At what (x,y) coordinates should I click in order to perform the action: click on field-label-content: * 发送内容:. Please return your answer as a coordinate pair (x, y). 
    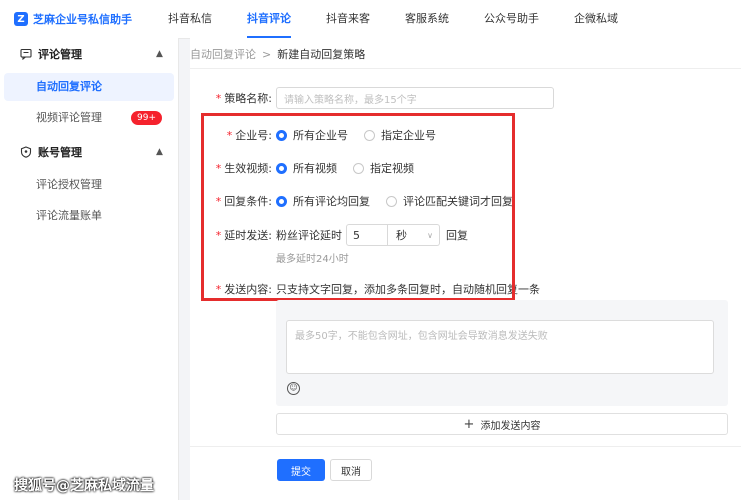
    Looking at the image, I should click on (243, 289).